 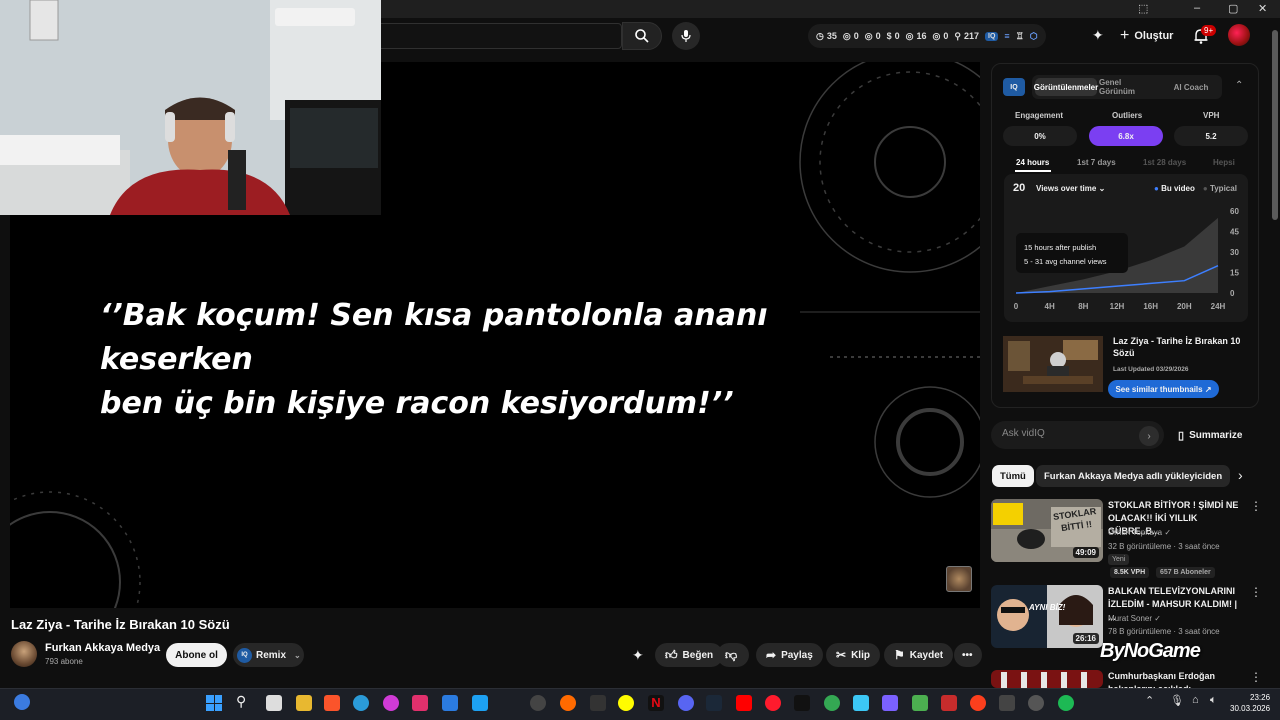 What do you see at coordinates (268, 655) in the screenshot?
I see `remix-button: IQ Remix ⌄` at bounding box center [268, 655].